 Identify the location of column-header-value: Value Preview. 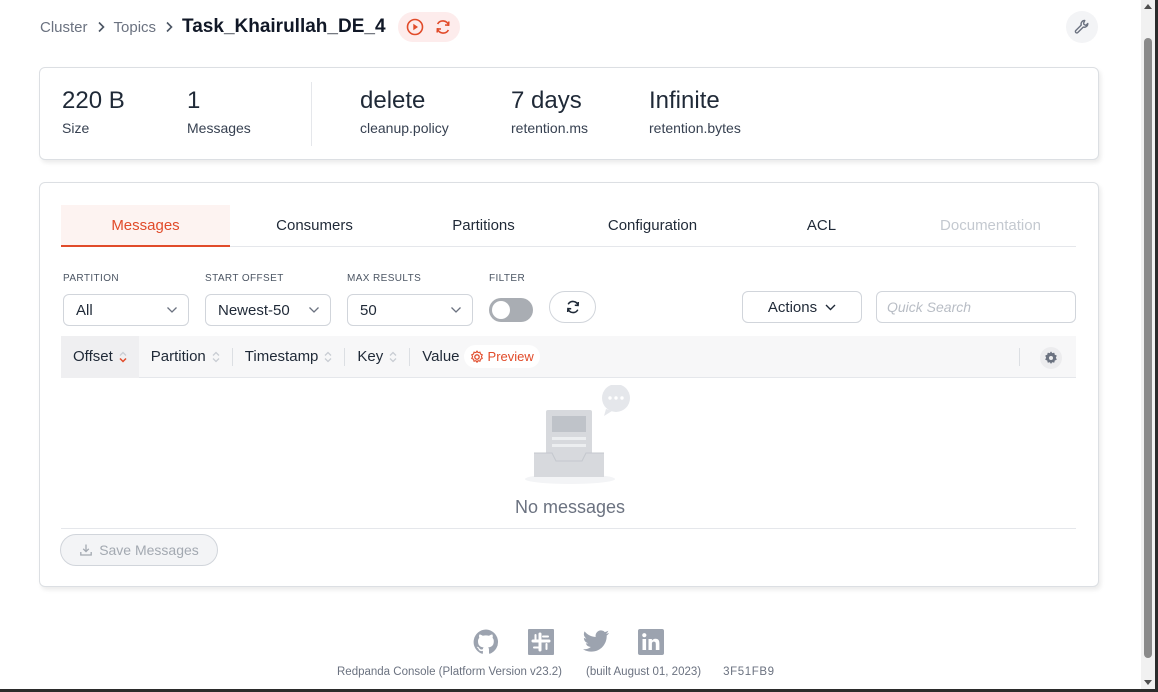
(481, 357).